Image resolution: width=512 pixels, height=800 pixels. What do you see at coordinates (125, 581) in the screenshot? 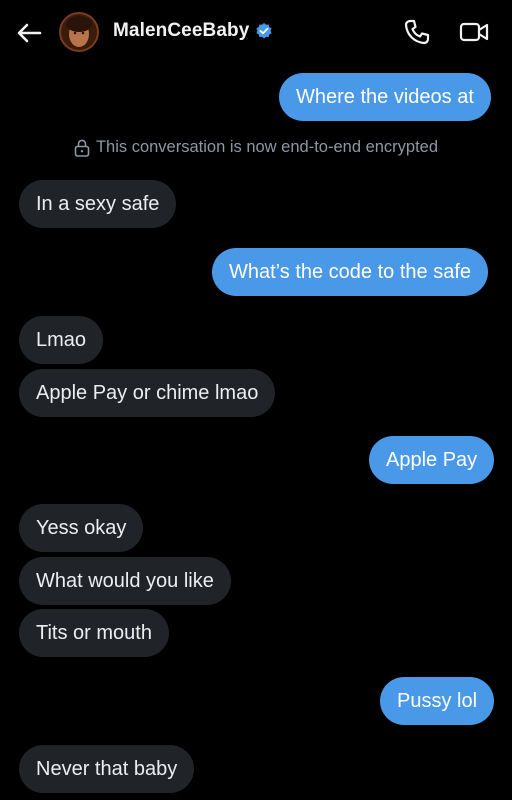
I see `message-incoming: What would you like` at bounding box center [125, 581].